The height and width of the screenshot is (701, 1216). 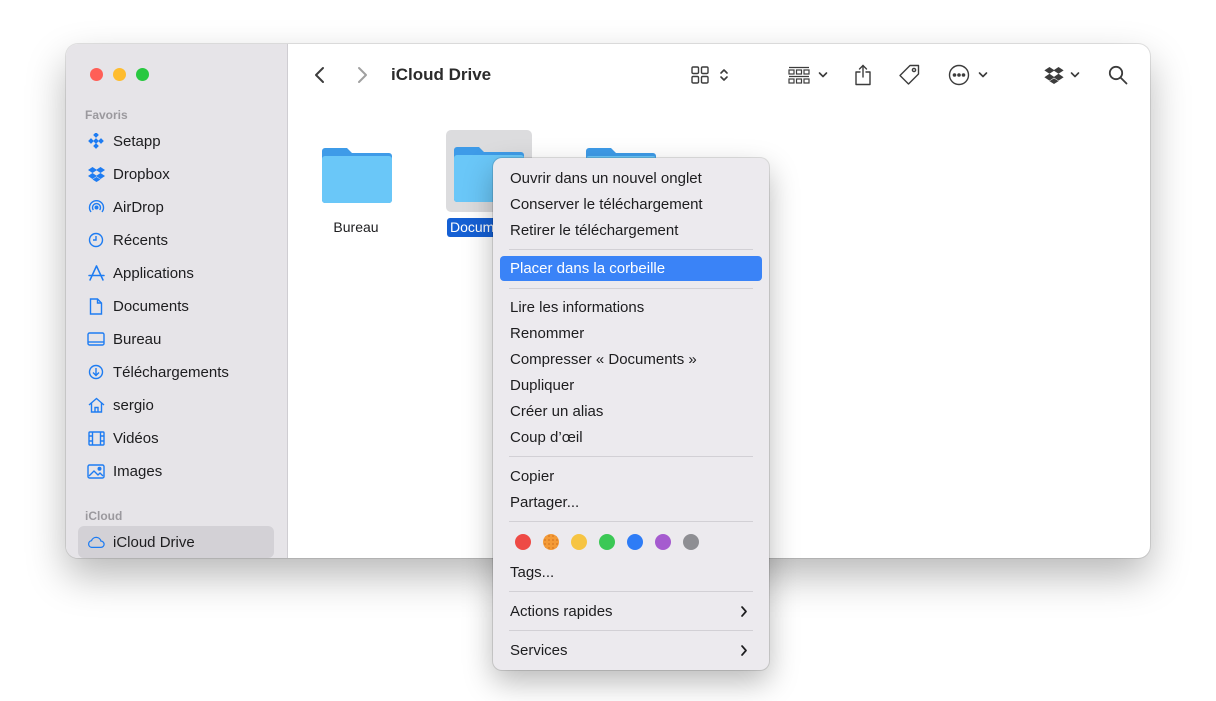 I want to click on menu-item-compress: Compresser « Documents », so click(x=631, y=359).